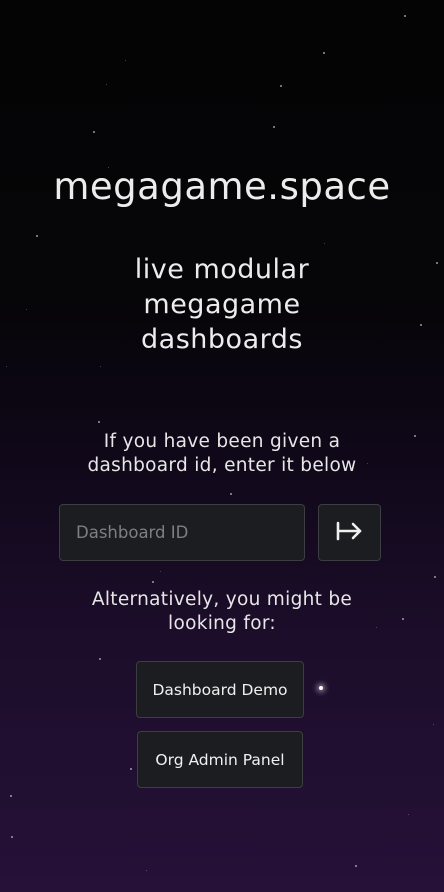 Image resolution: width=444 pixels, height=892 pixels. What do you see at coordinates (222, 339) in the screenshot?
I see `tagline-line: dashboards` at bounding box center [222, 339].